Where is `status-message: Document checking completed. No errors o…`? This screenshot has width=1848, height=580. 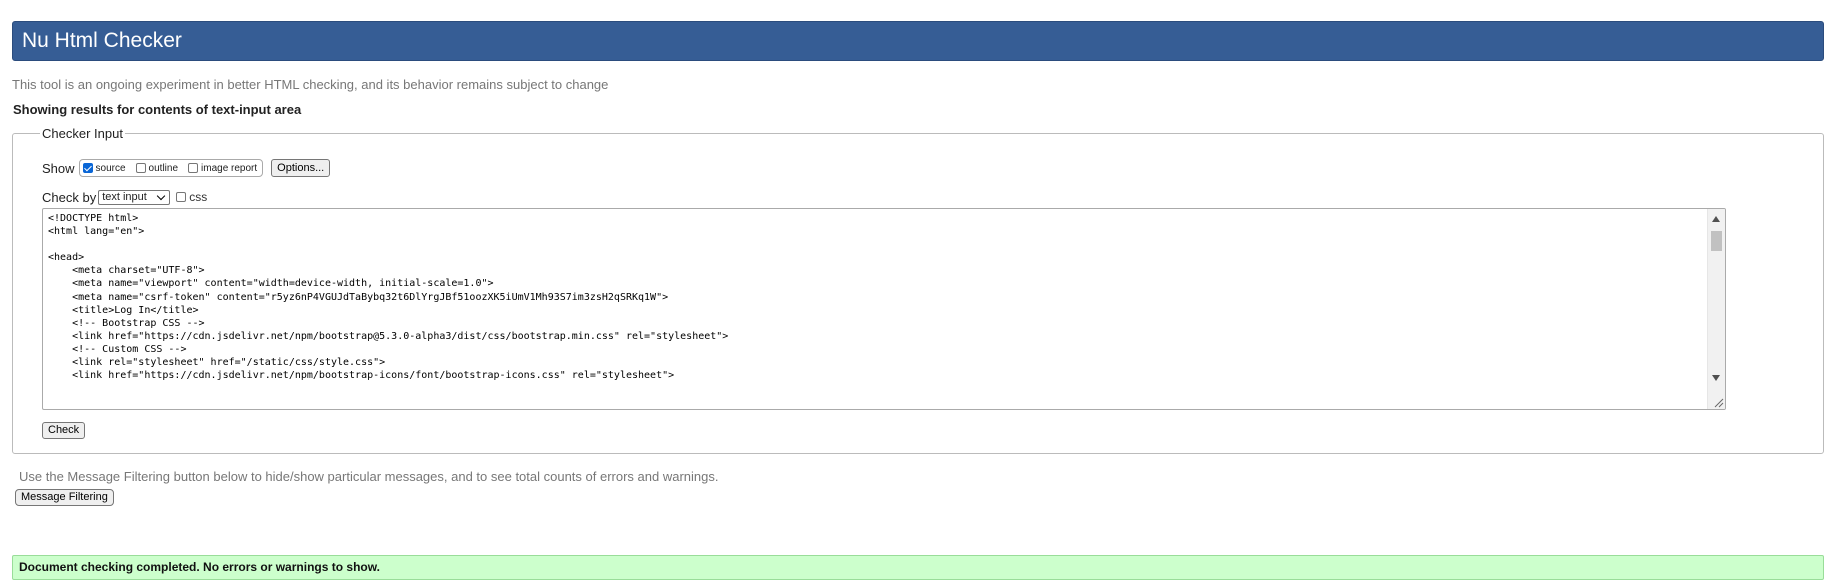
status-message: Document checking completed. No errors o… is located at coordinates (918, 567).